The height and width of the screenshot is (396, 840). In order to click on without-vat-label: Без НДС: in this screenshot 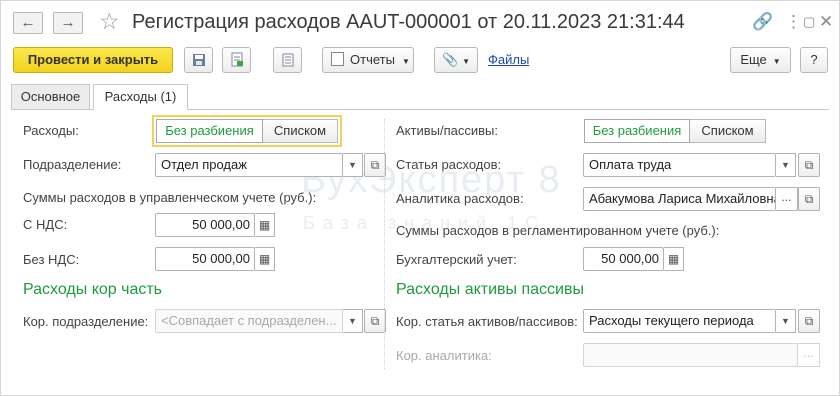, I will do `click(51, 259)`.